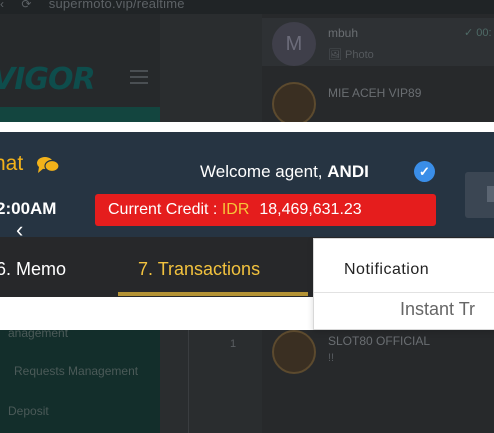  I want to click on credit-badge: Current Credit : IDR 18,469,631.23, so click(265, 210).